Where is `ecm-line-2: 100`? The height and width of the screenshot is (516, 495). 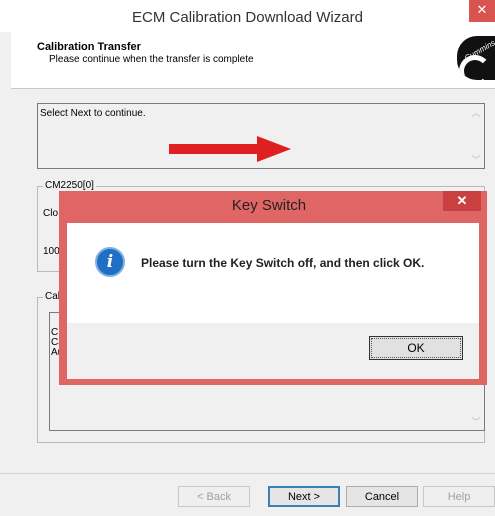 ecm-line-2: 100 is located at coordinates (51, 251).